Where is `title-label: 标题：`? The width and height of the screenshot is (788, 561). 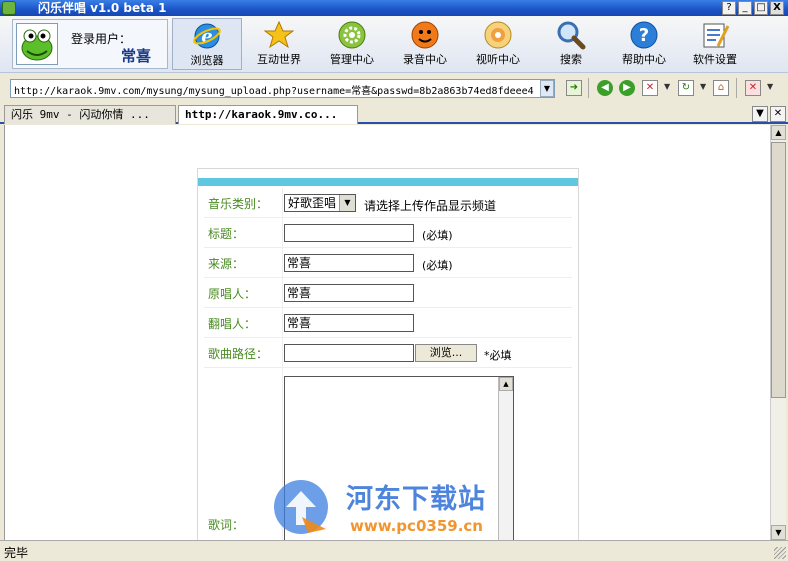
title-label: 标题： is located at coordinates (226, 234).